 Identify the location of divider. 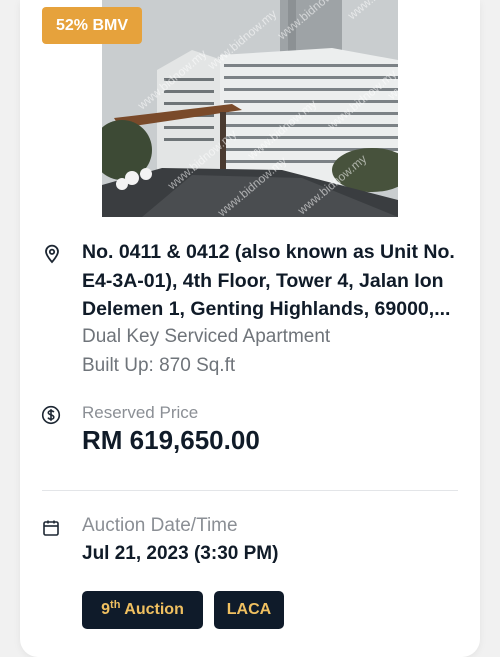
(250, 490).